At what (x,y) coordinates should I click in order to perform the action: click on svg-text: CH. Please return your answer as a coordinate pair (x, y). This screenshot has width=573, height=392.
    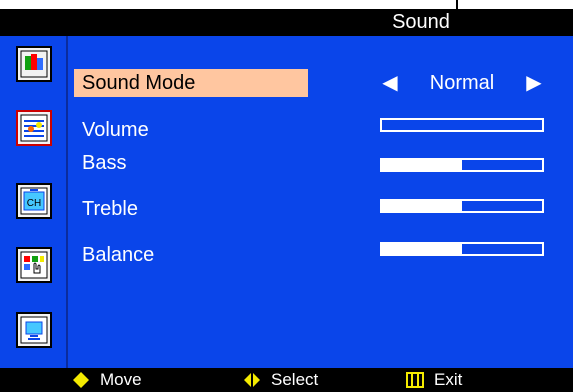
    Looking at the image, I should click on (34, 203).